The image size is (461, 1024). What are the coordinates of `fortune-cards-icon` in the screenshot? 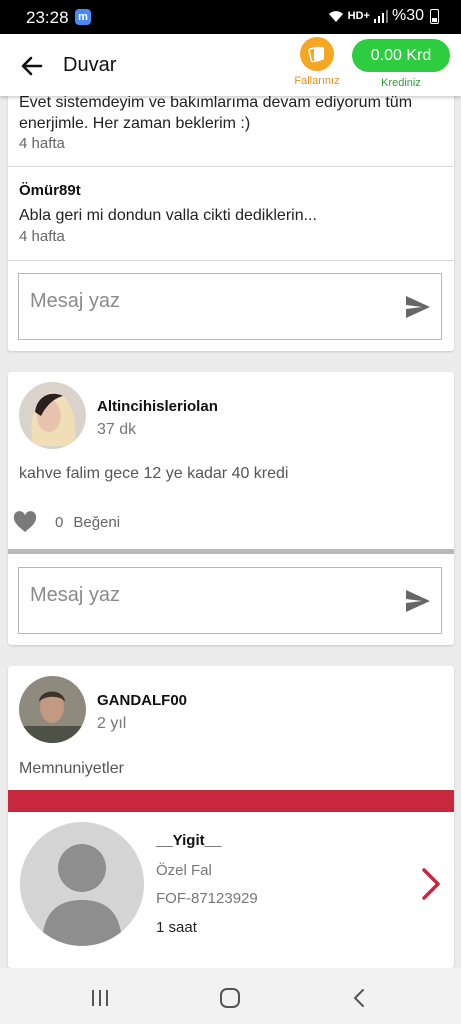 It's located at (317, 54).